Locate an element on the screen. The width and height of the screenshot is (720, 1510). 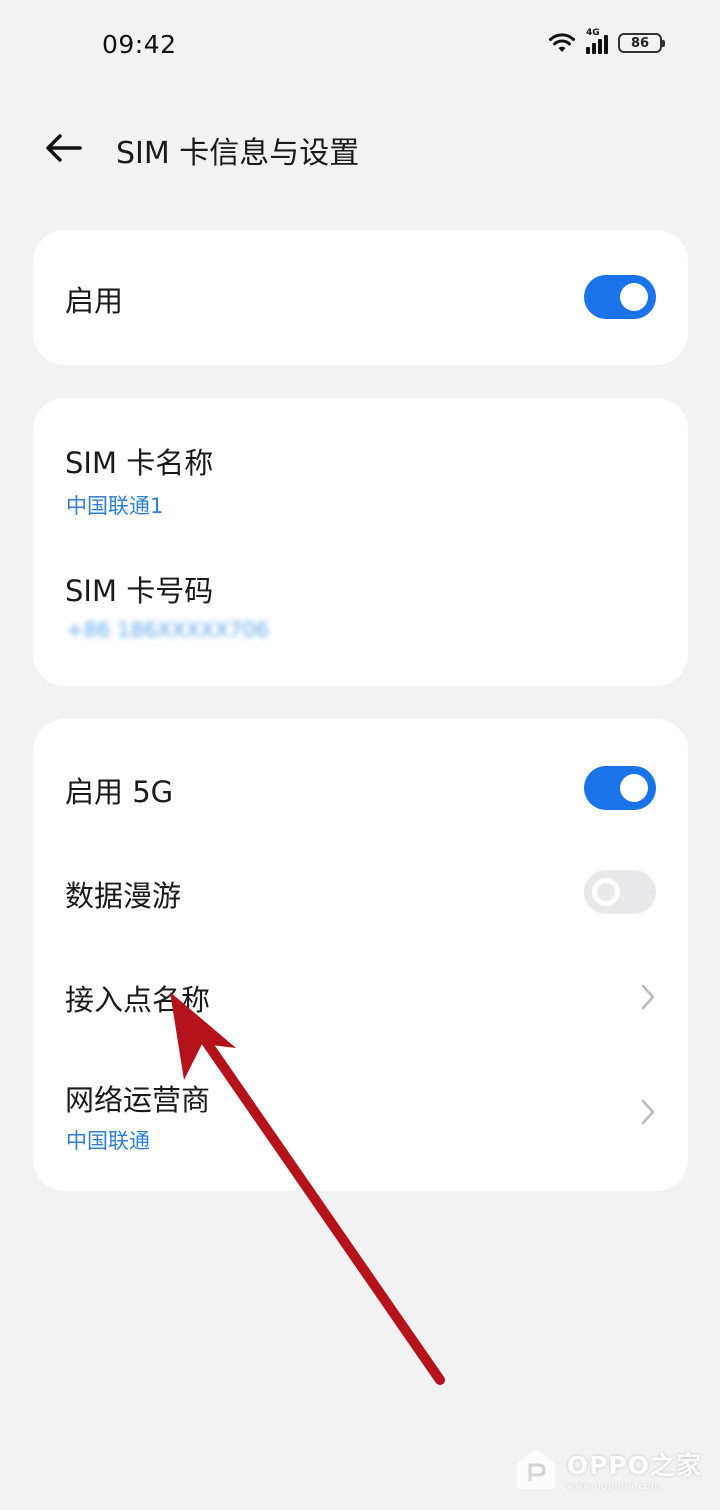
watermark-url: www.oppojia.com is located at coordinates (613, 1487).